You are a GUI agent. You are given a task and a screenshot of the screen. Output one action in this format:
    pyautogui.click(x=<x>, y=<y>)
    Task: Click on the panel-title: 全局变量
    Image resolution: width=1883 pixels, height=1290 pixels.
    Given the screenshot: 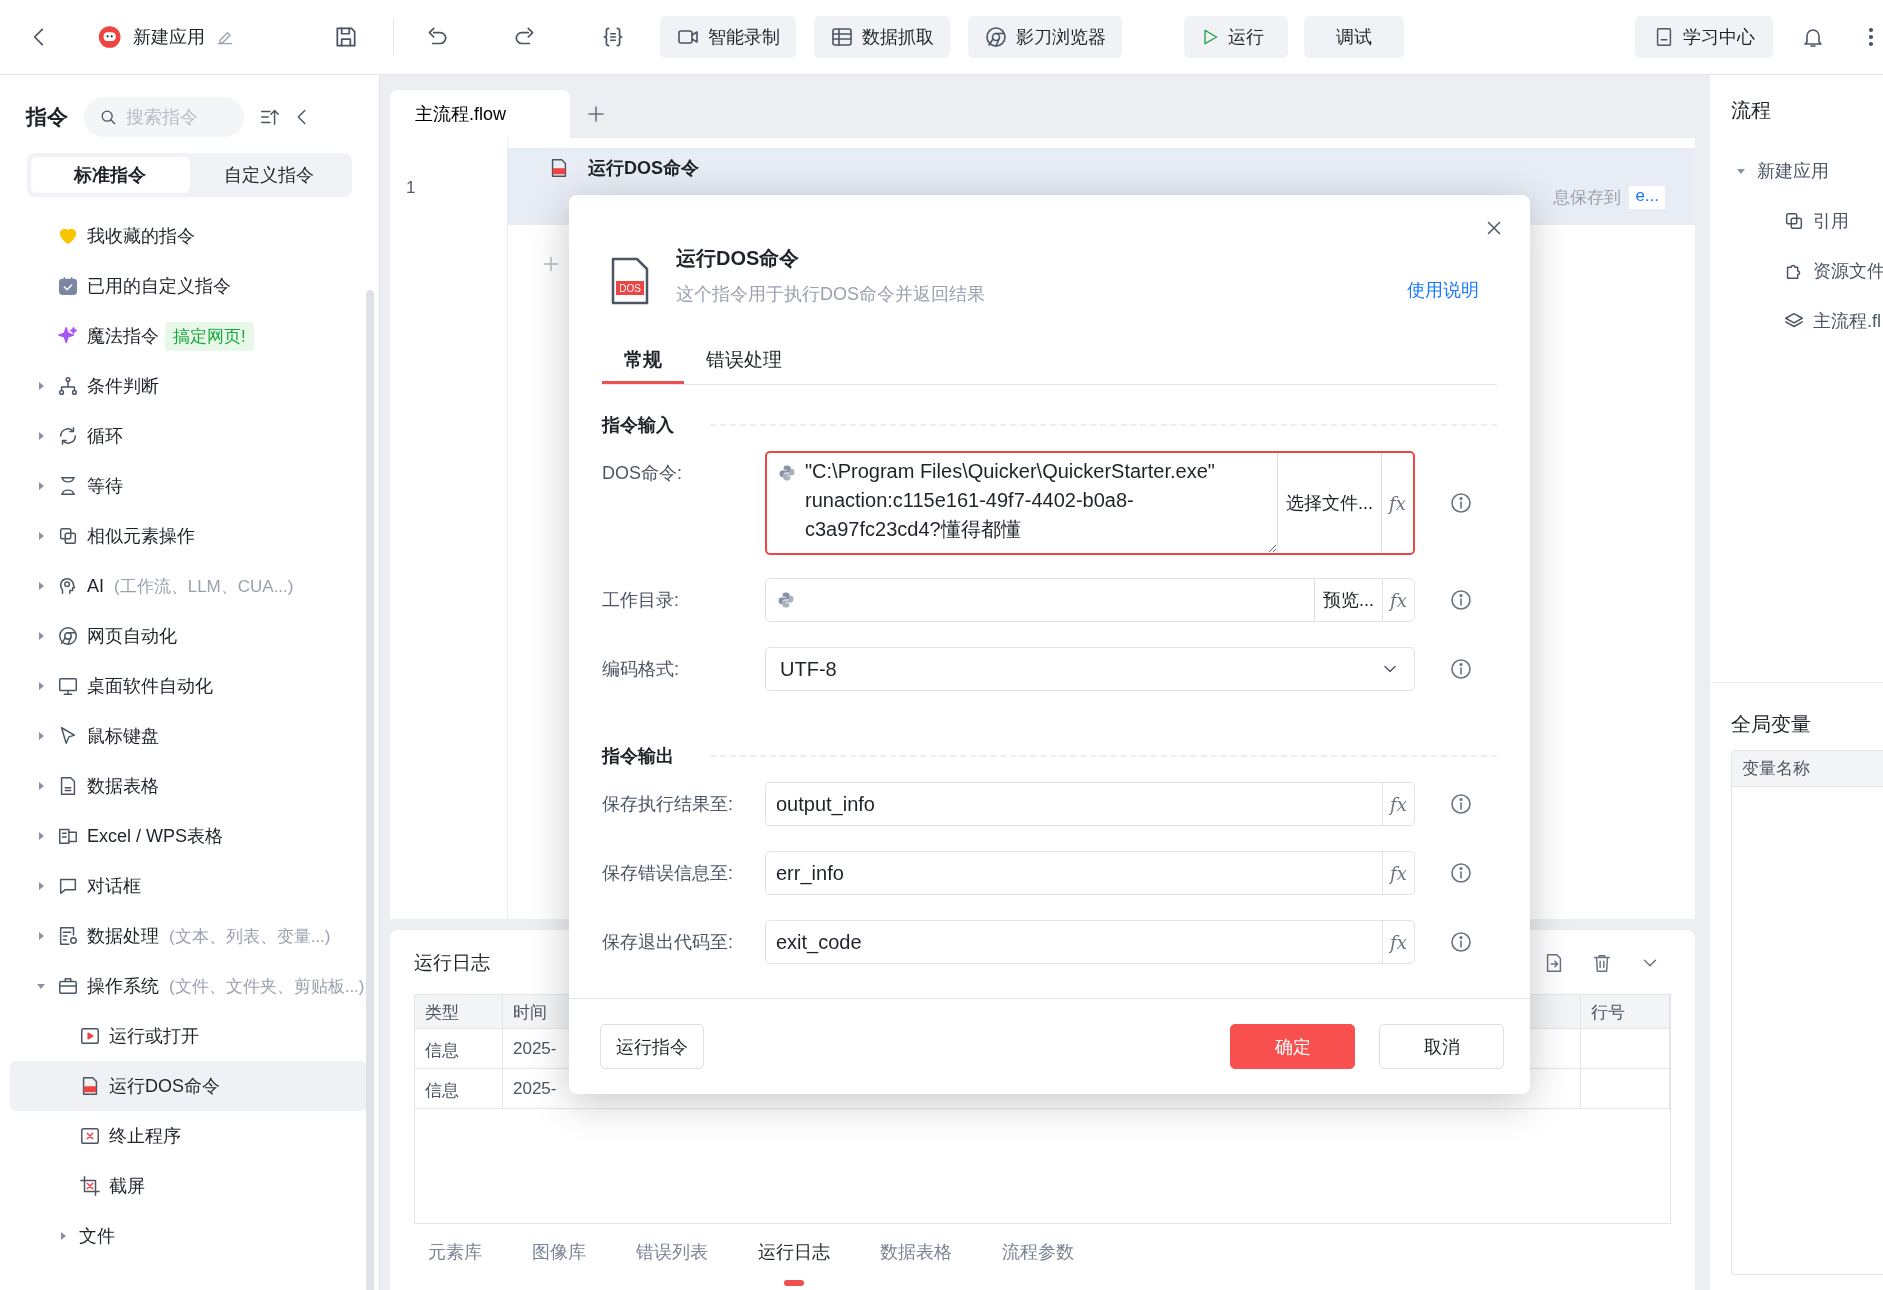 What is the action you would take?
    pyautogui.click(x=1771, y=724)
    